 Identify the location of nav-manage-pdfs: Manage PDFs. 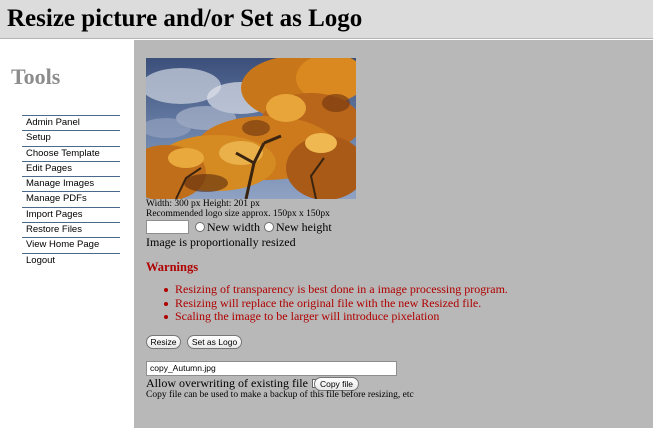
(71, 200).